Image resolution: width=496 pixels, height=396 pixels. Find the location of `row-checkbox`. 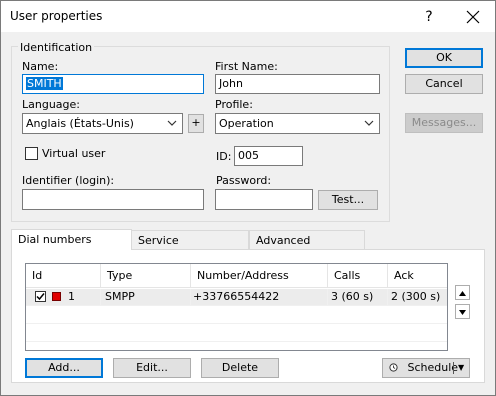

row-checkbox is located at coordinates (40, 296).